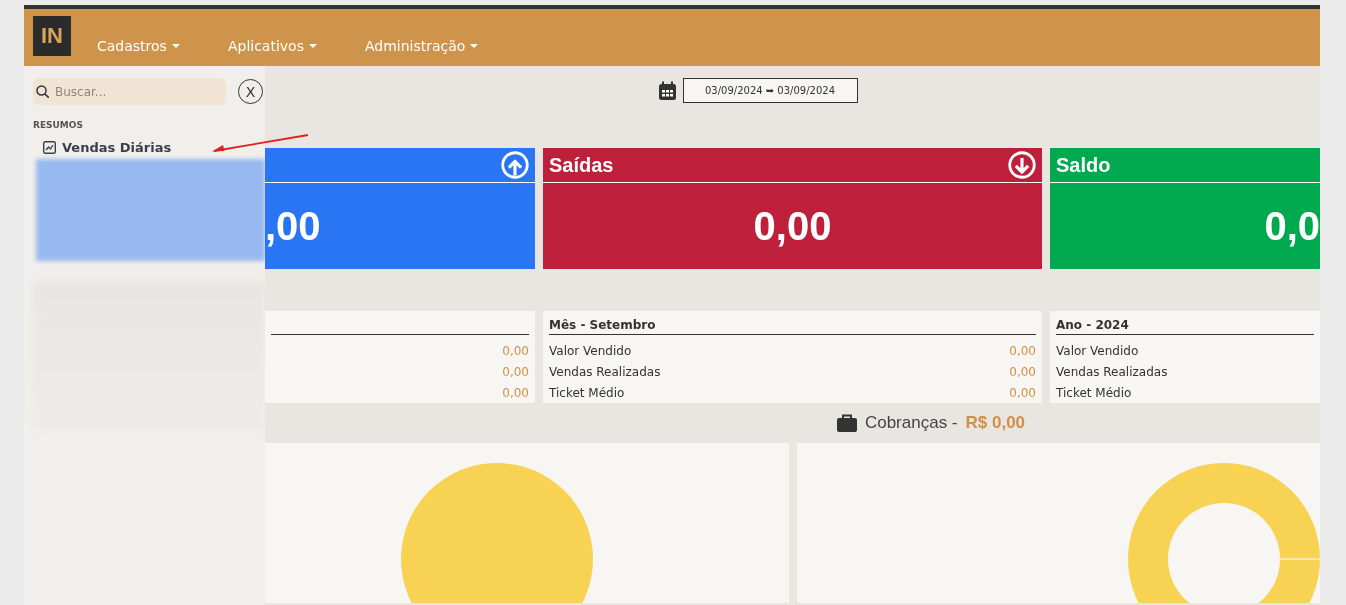 This screenshot has height=605, width=1346. Describe the element at coordinates (1292, 226) in the screenshot. I see `card-value: 0,0` at that location.